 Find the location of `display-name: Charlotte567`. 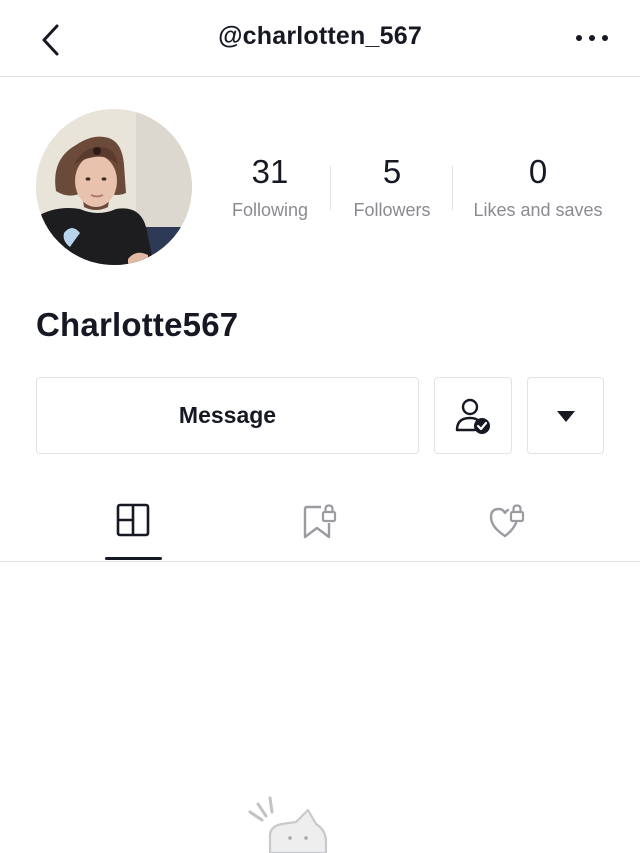

display-name: Charlotte567 is located at coordinates (137, 324).